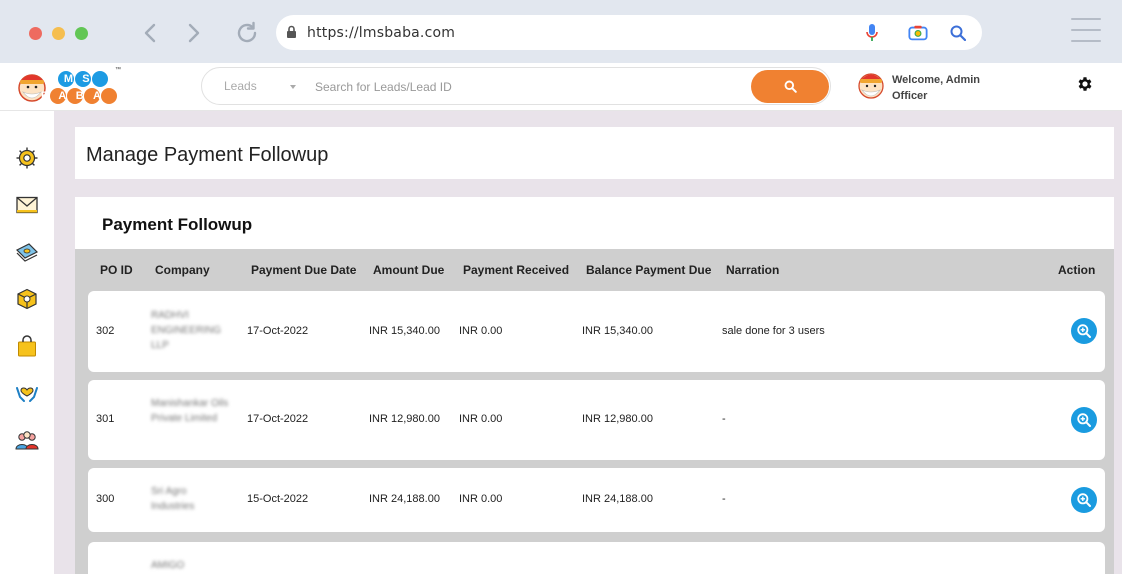 This screenshot has height=574, width=1122. What do you see at coordinates (27, 299) in the screenshot?
I see `box-icon` at bounding box center [27, 299].